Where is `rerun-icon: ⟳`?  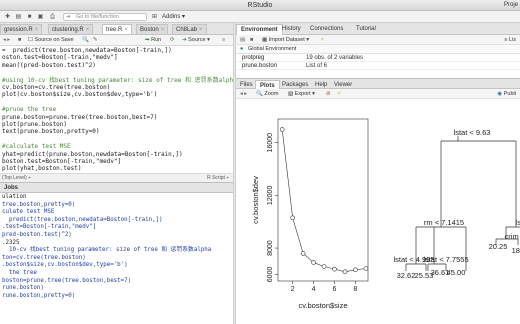
rerun-icon: ⟳ is located at coordinates (172, 40).